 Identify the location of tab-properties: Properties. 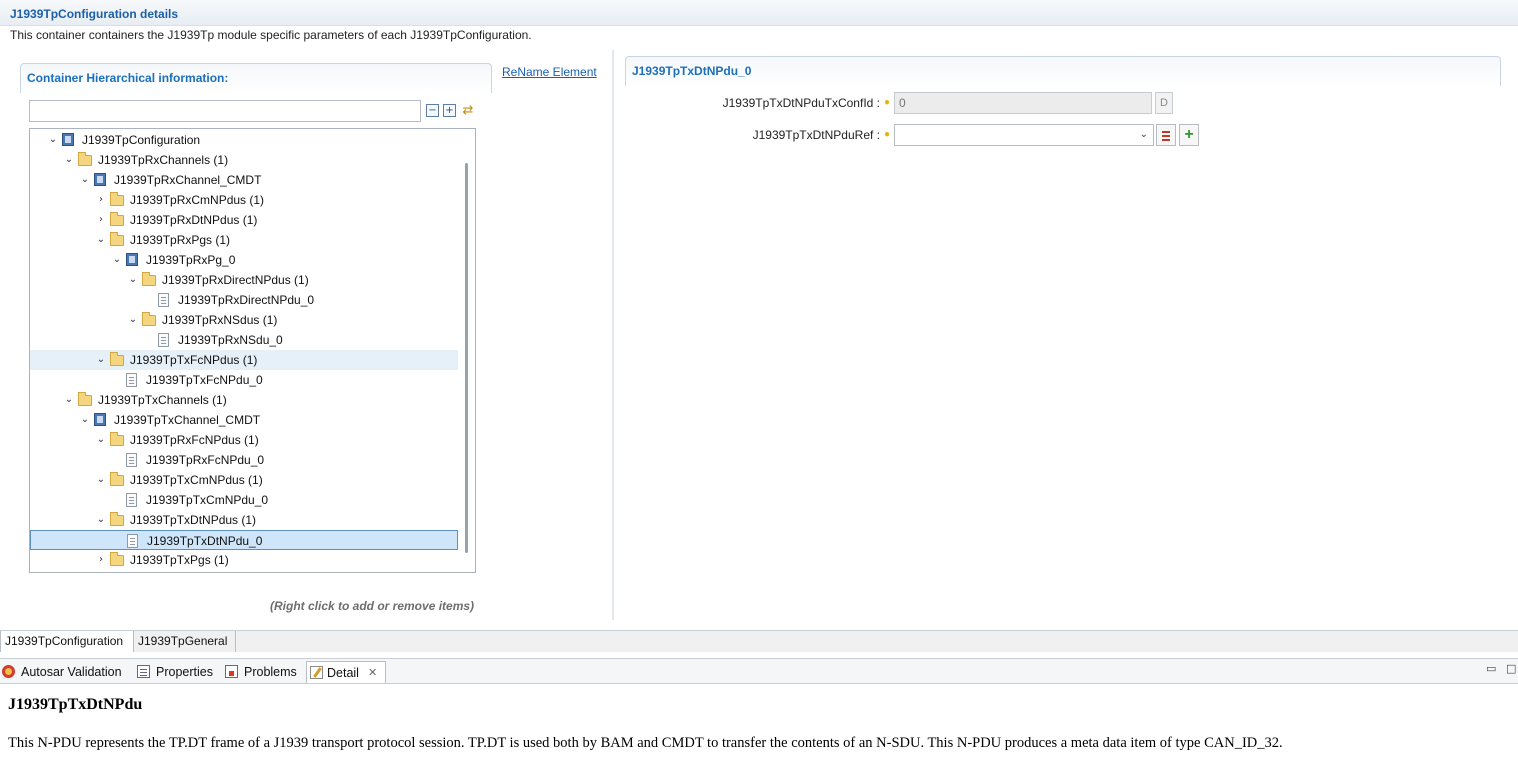
(177, 672).